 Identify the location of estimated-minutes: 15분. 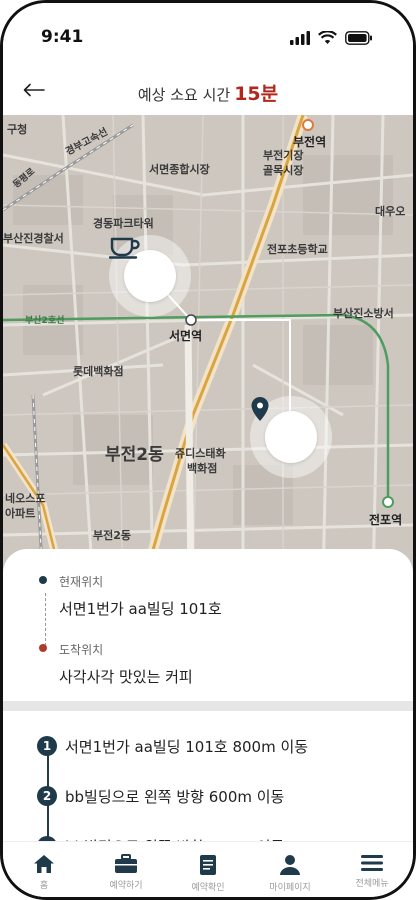
(256, 94).